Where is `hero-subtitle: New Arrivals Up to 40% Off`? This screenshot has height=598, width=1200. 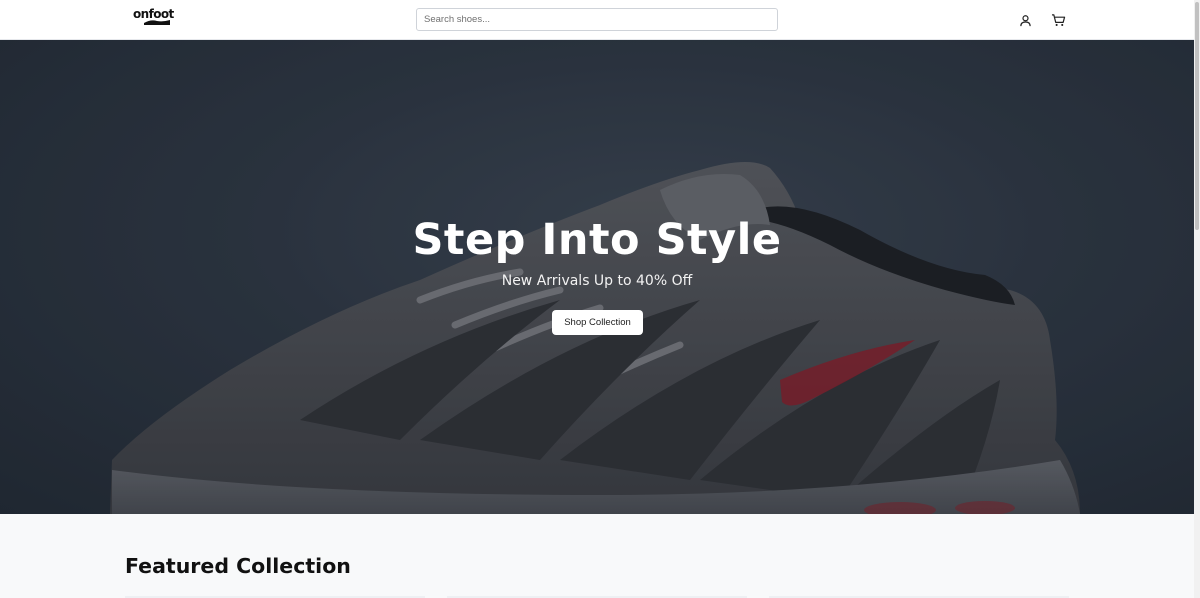
hero-subtitle: New Arrivals Up to 40% Off is located at coordinates (597, 281).